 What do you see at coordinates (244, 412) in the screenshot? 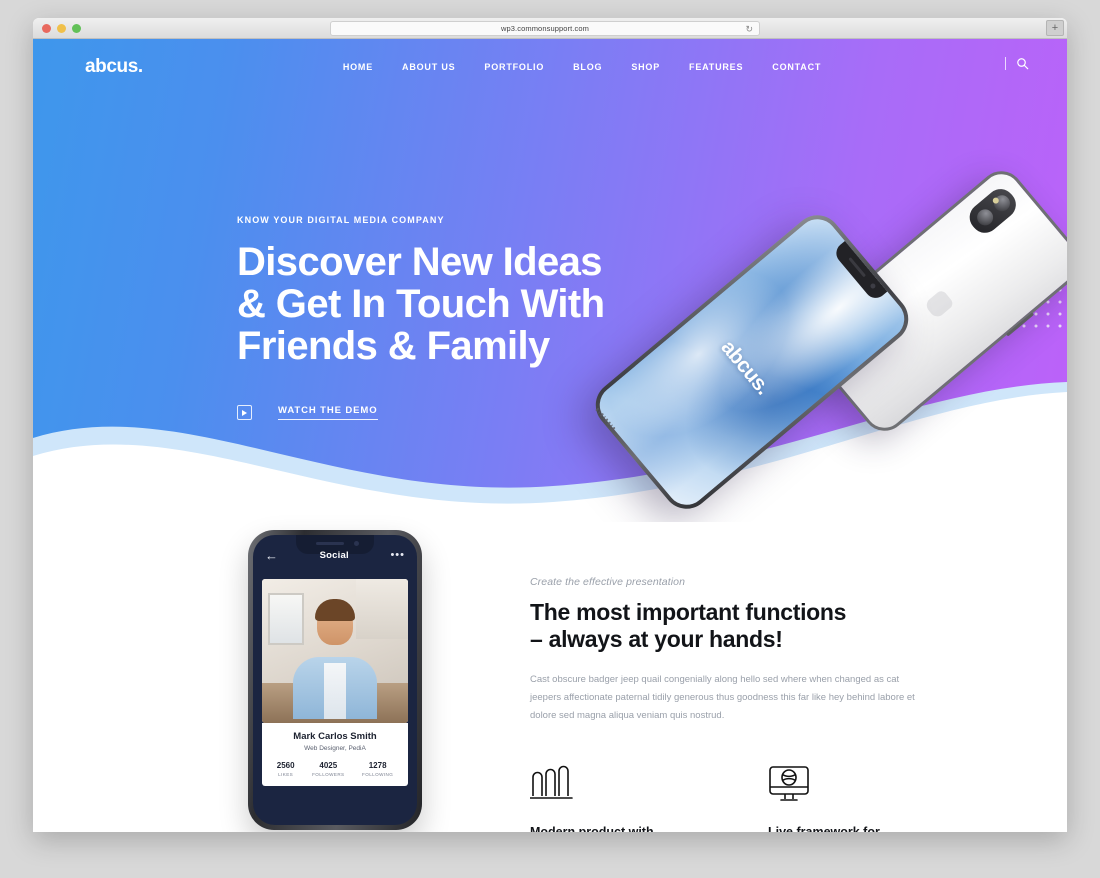
I see `play-icon` at bounding box center [244, 412].